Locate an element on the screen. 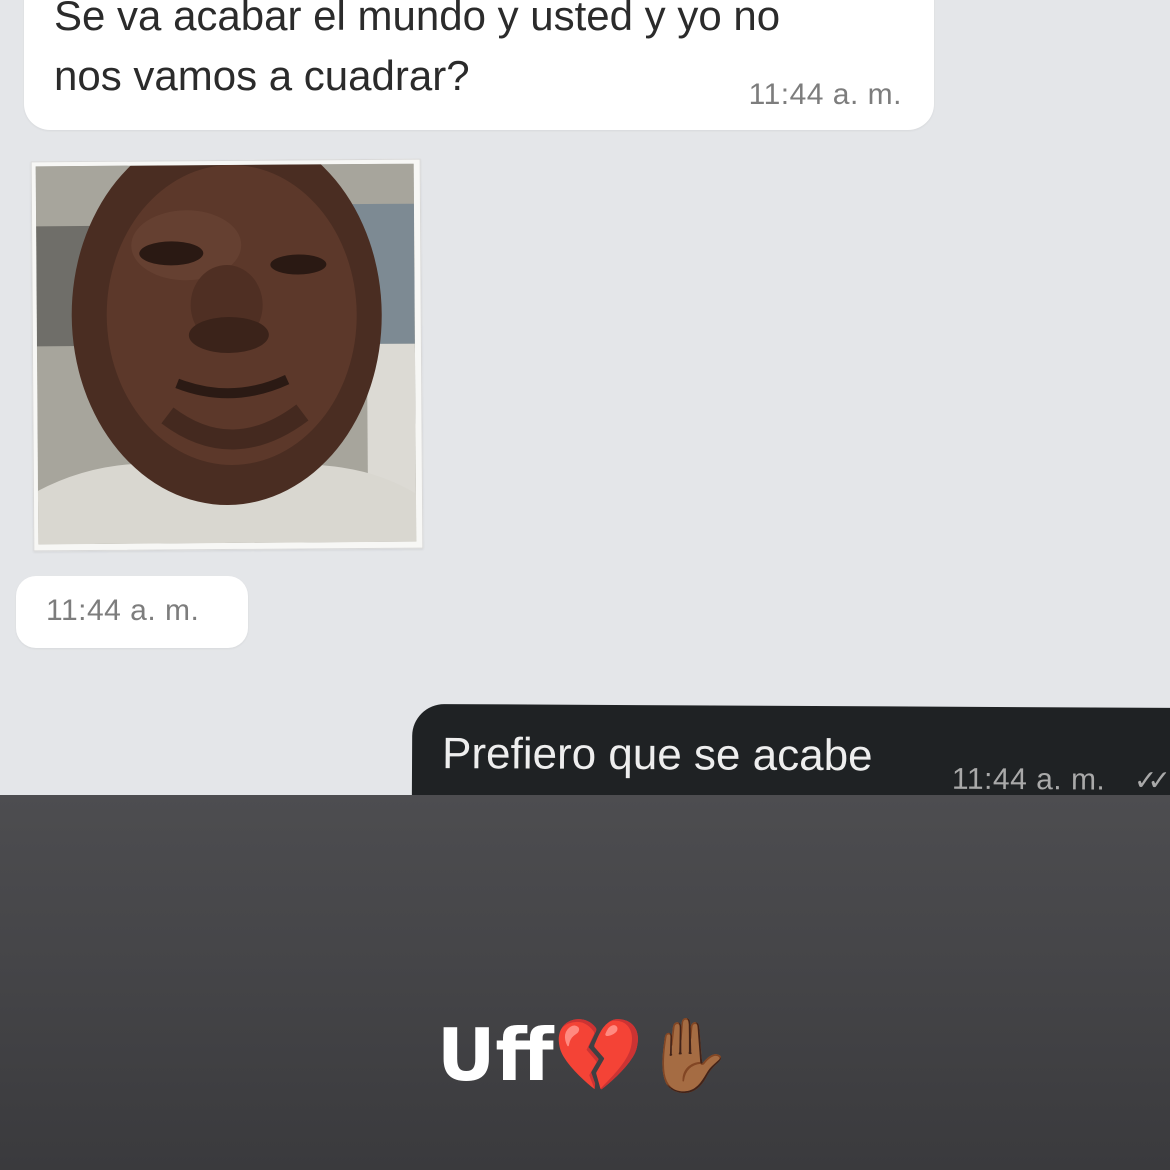 Image resolution: width=1170 pixels, height=1170 pixels. outgoing-message-bubble: Prefiero que se acabe 11:44 a. m. ✓✓ is located at coordinates (790, 749).